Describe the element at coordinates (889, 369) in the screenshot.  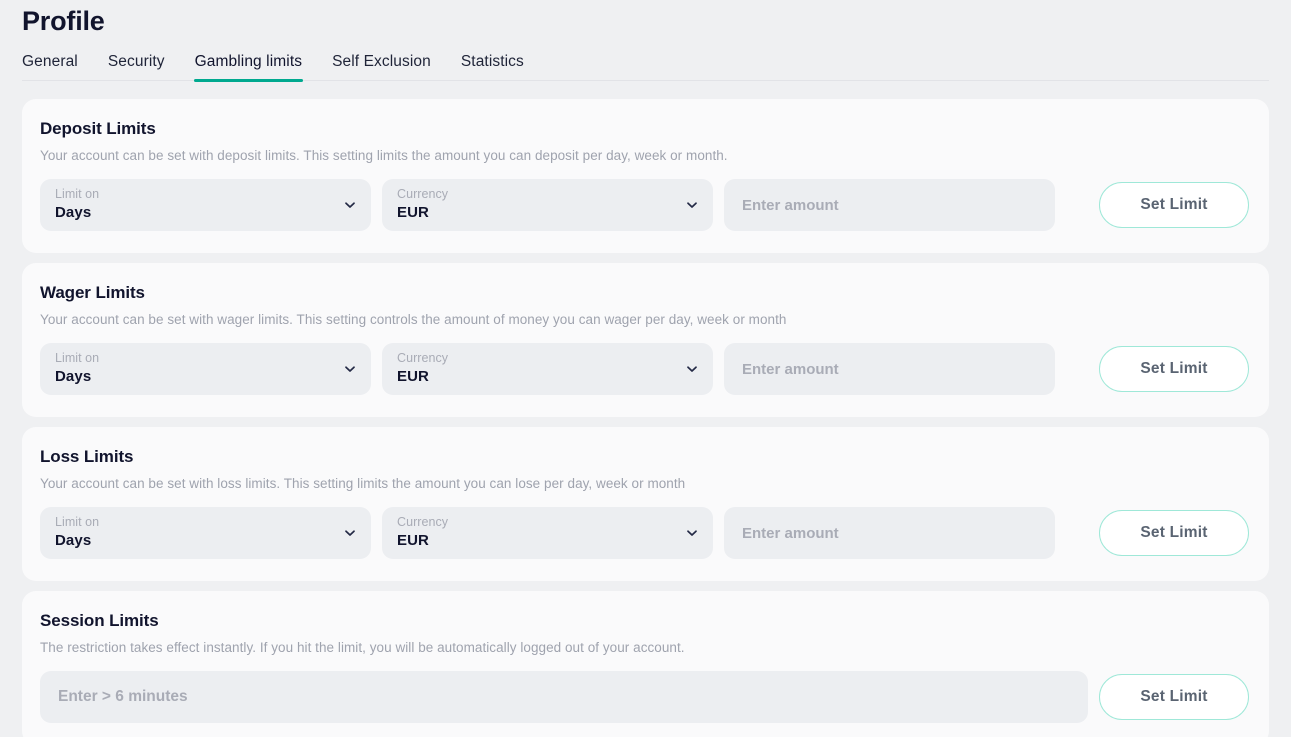
I see `wager-amount-input` at that location.